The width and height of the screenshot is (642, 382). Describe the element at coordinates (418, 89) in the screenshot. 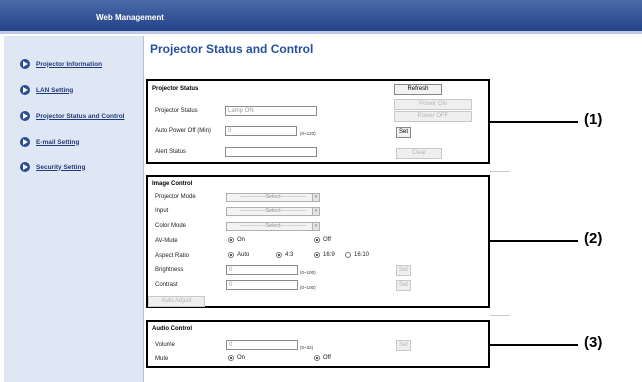

I see `refresh-button: Refresh` at that location.